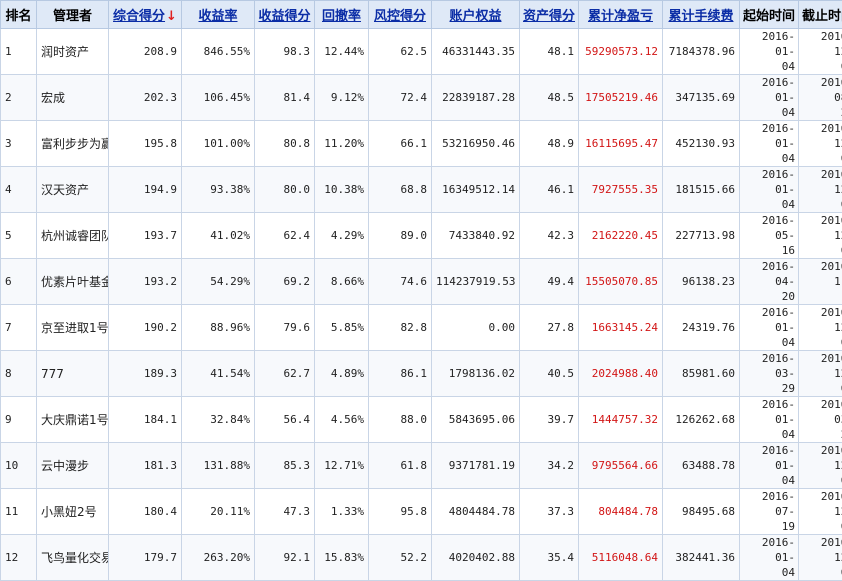 Image resolution: width=842 pixels, height=581 pixels. I want to click on start-date-cell: 2016-03-29, so click(769, 374).